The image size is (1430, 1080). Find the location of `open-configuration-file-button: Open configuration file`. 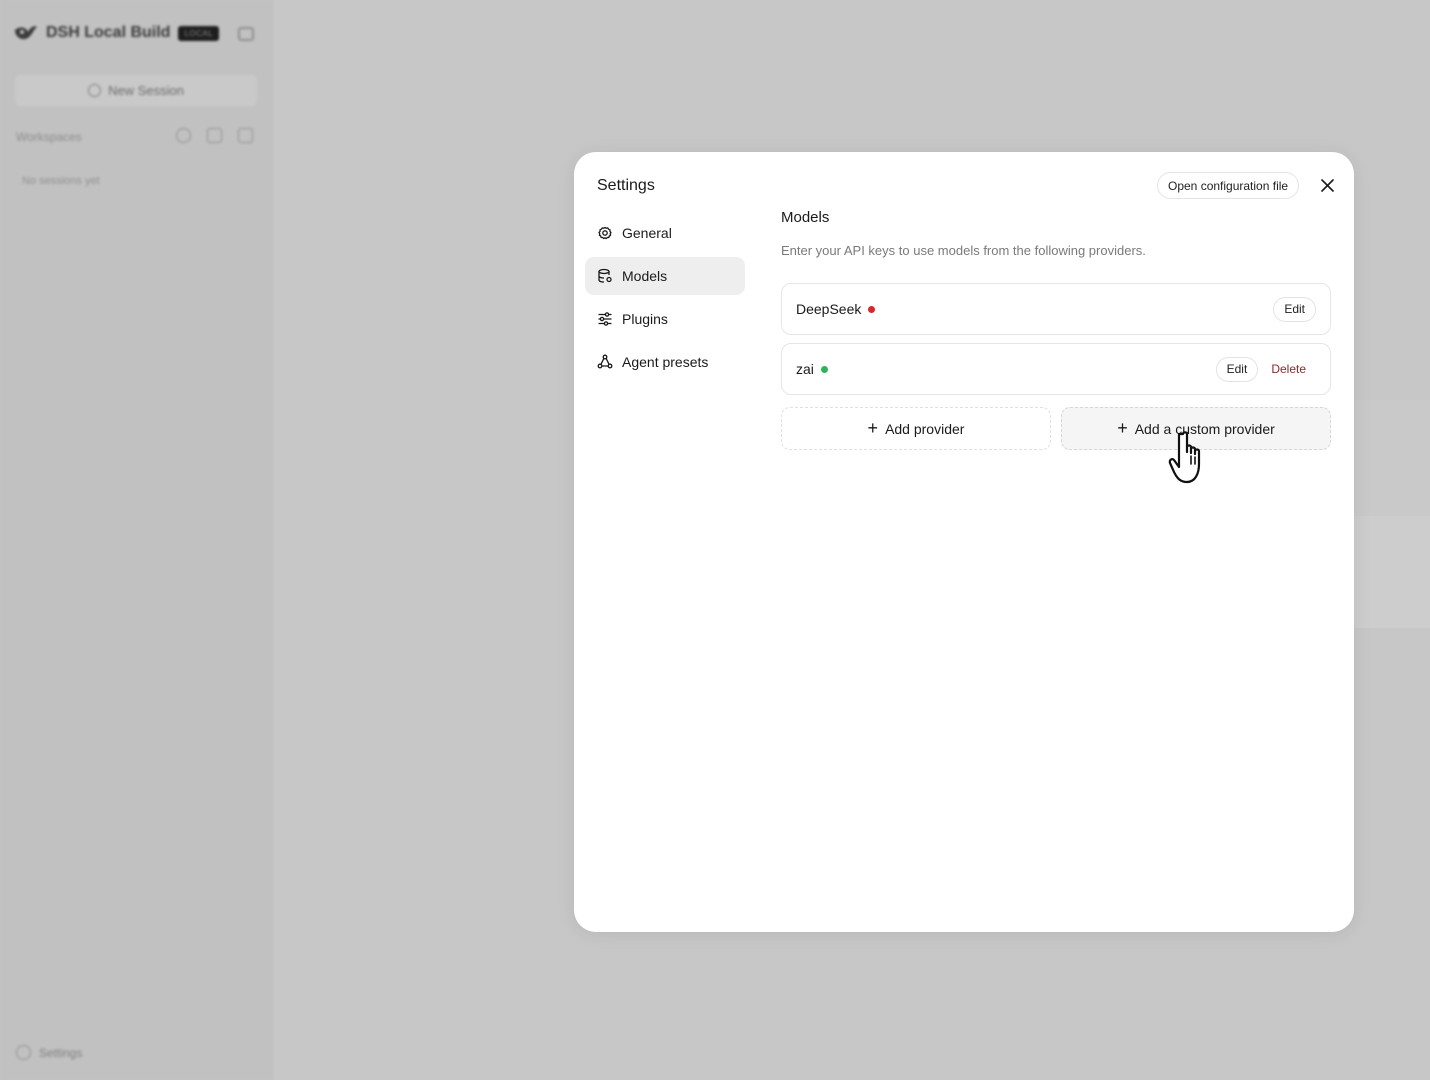

open-configuration-file-button: Open configuration file is located at coordinates (1228, 185).